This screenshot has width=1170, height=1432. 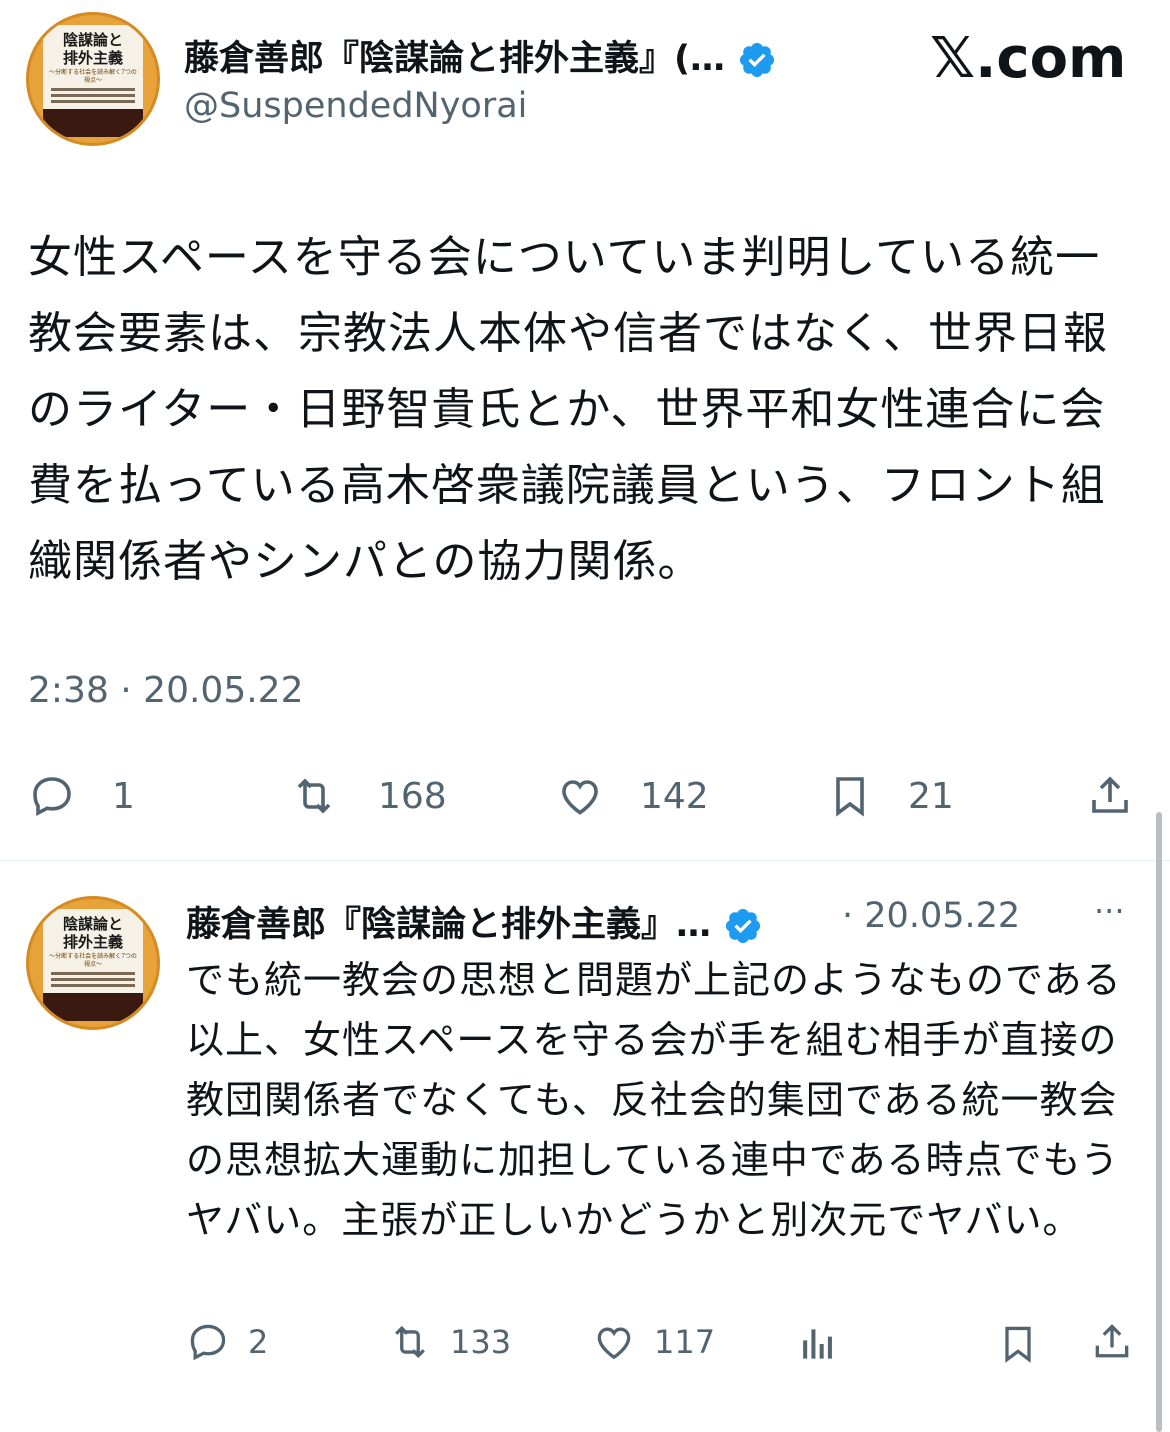 I want to click on reply-date-text: 20.05.22, so click(x=942, y=916).